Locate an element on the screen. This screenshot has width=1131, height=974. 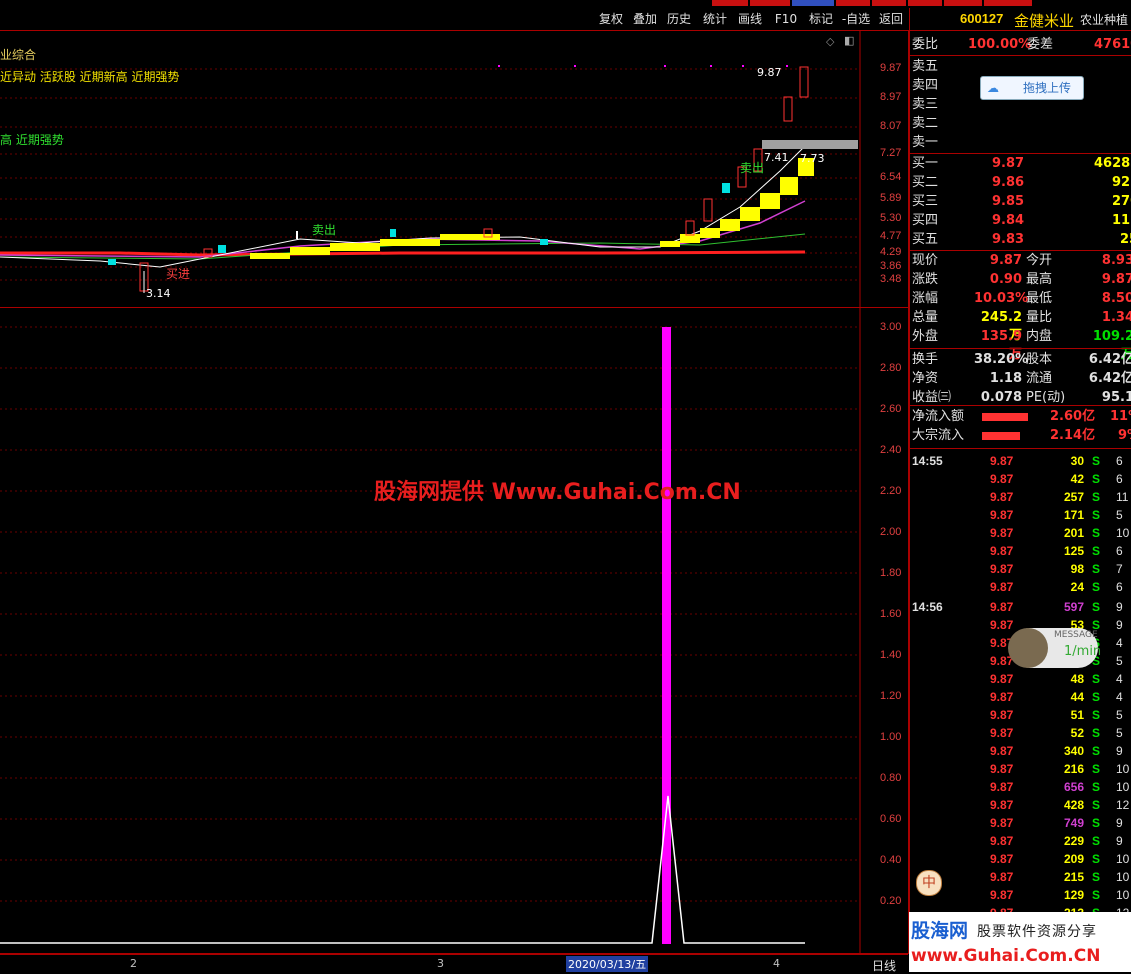
sector-label: 农业种植 is located at coordinates (1104, 19).